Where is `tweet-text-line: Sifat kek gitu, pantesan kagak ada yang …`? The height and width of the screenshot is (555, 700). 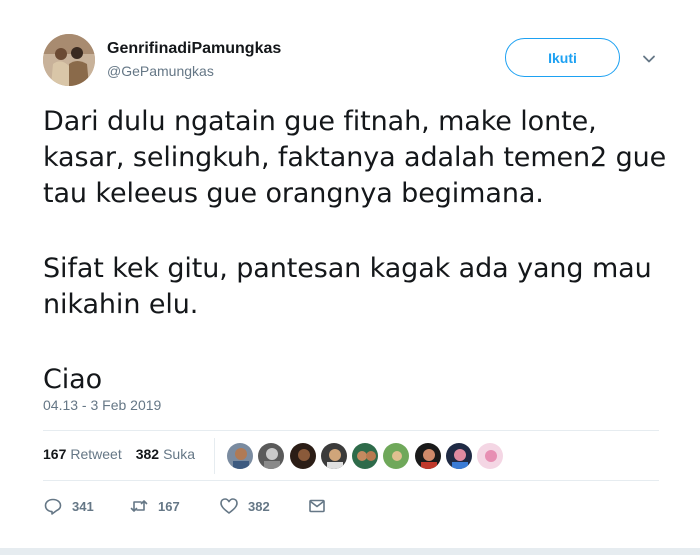 tweet-text-line: Sifat kek gitu, pantesan kagak ada yang … is located at coordinates (347, 268).